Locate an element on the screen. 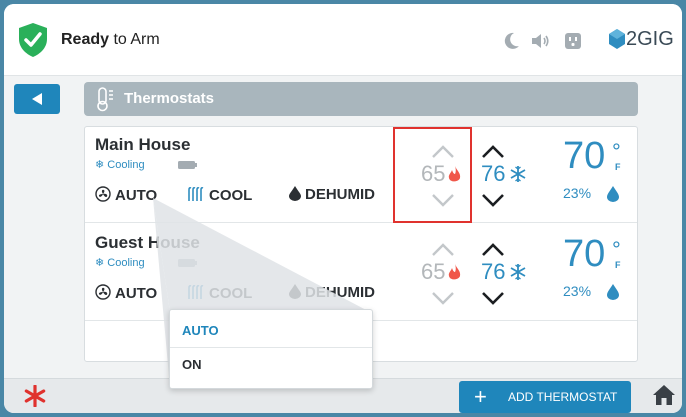  asterisk-icon is located at coordinates (35, 396).